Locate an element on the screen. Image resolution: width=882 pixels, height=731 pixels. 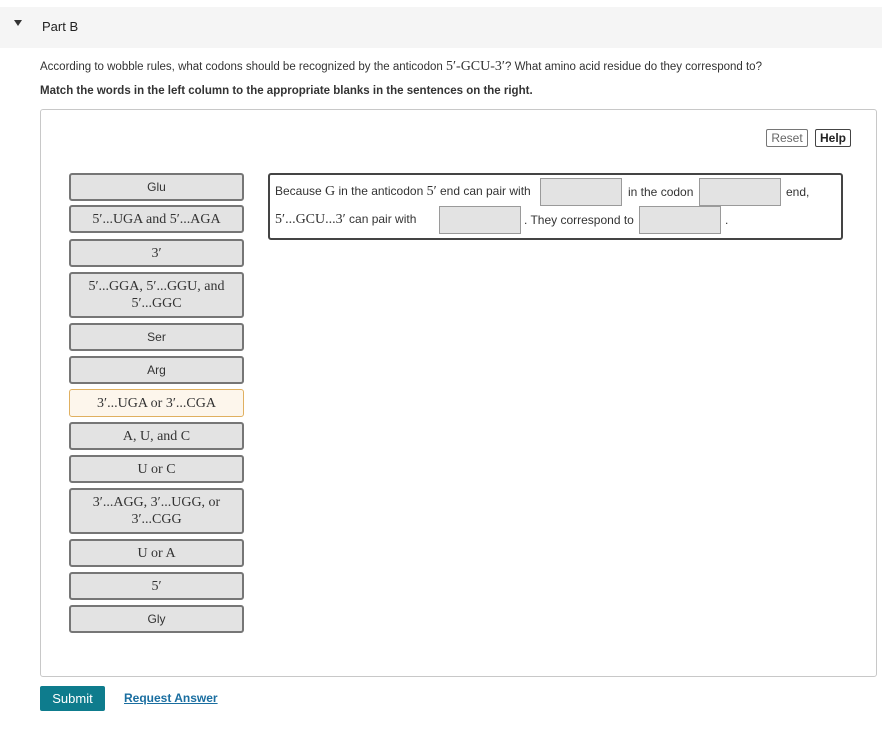
answer-tile: 5′ is located at coordinates (156, 586).